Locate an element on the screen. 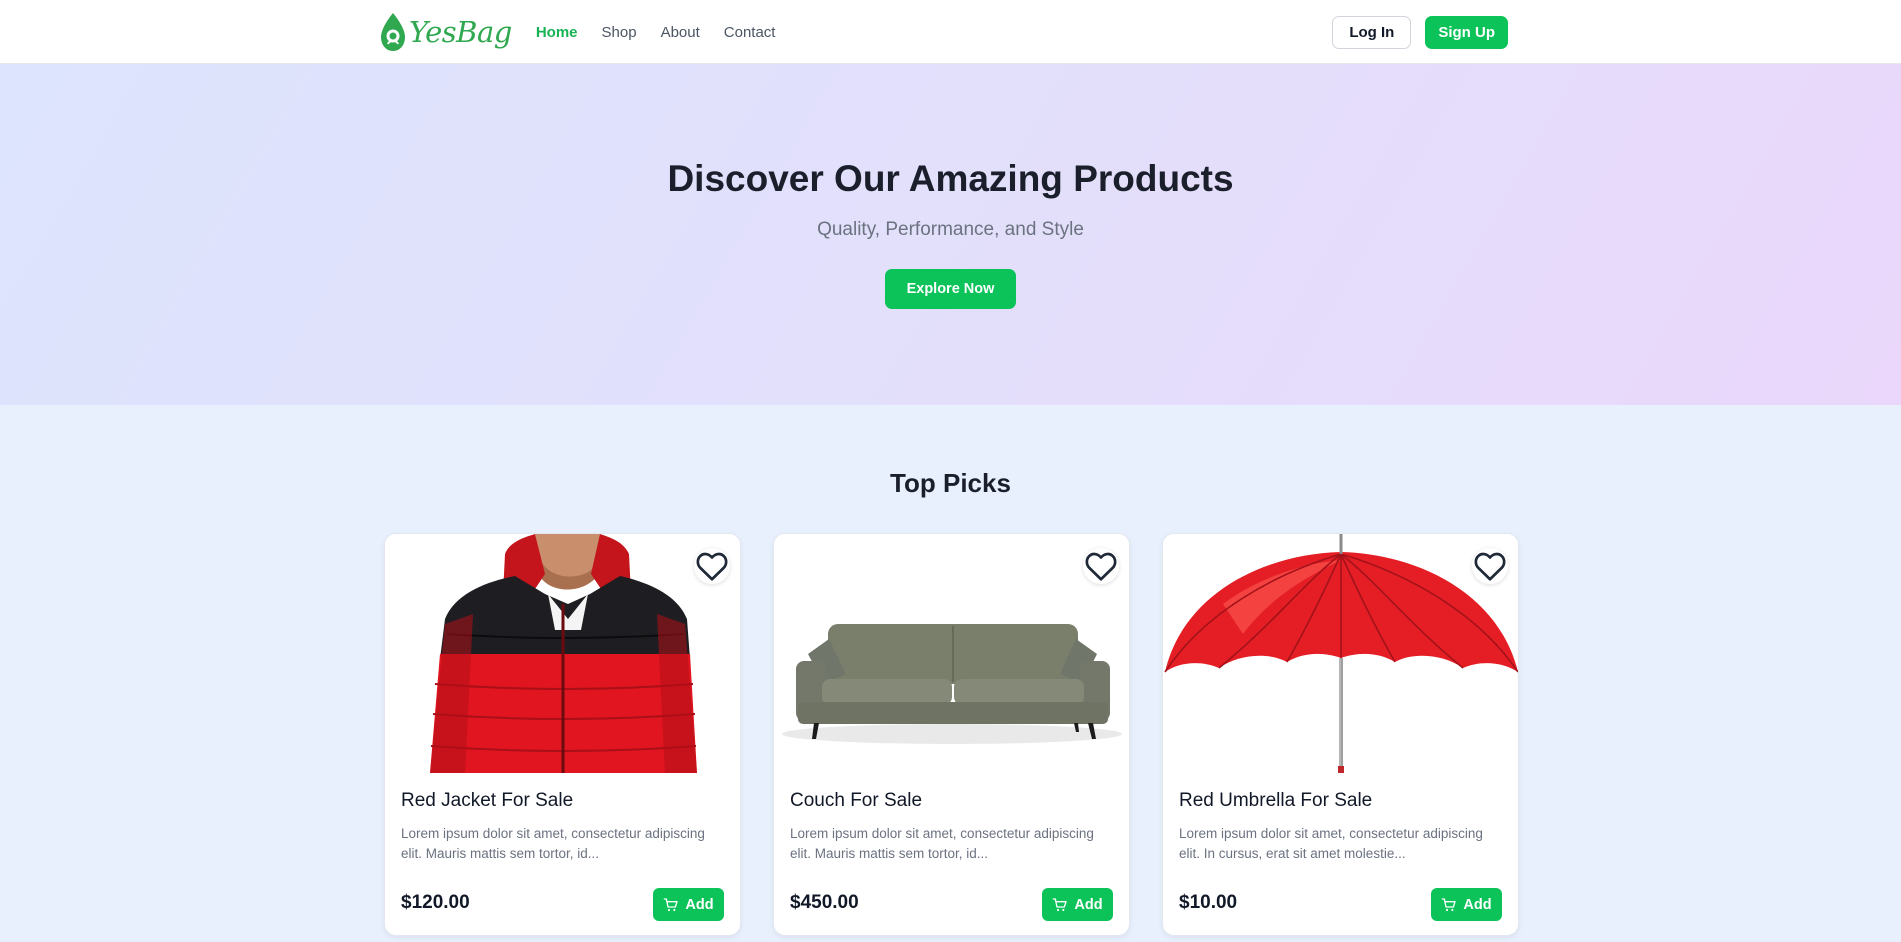 The height and width of the screenshot is (942, 1901). bag-logo-icon is located at coordinates (393, 32).